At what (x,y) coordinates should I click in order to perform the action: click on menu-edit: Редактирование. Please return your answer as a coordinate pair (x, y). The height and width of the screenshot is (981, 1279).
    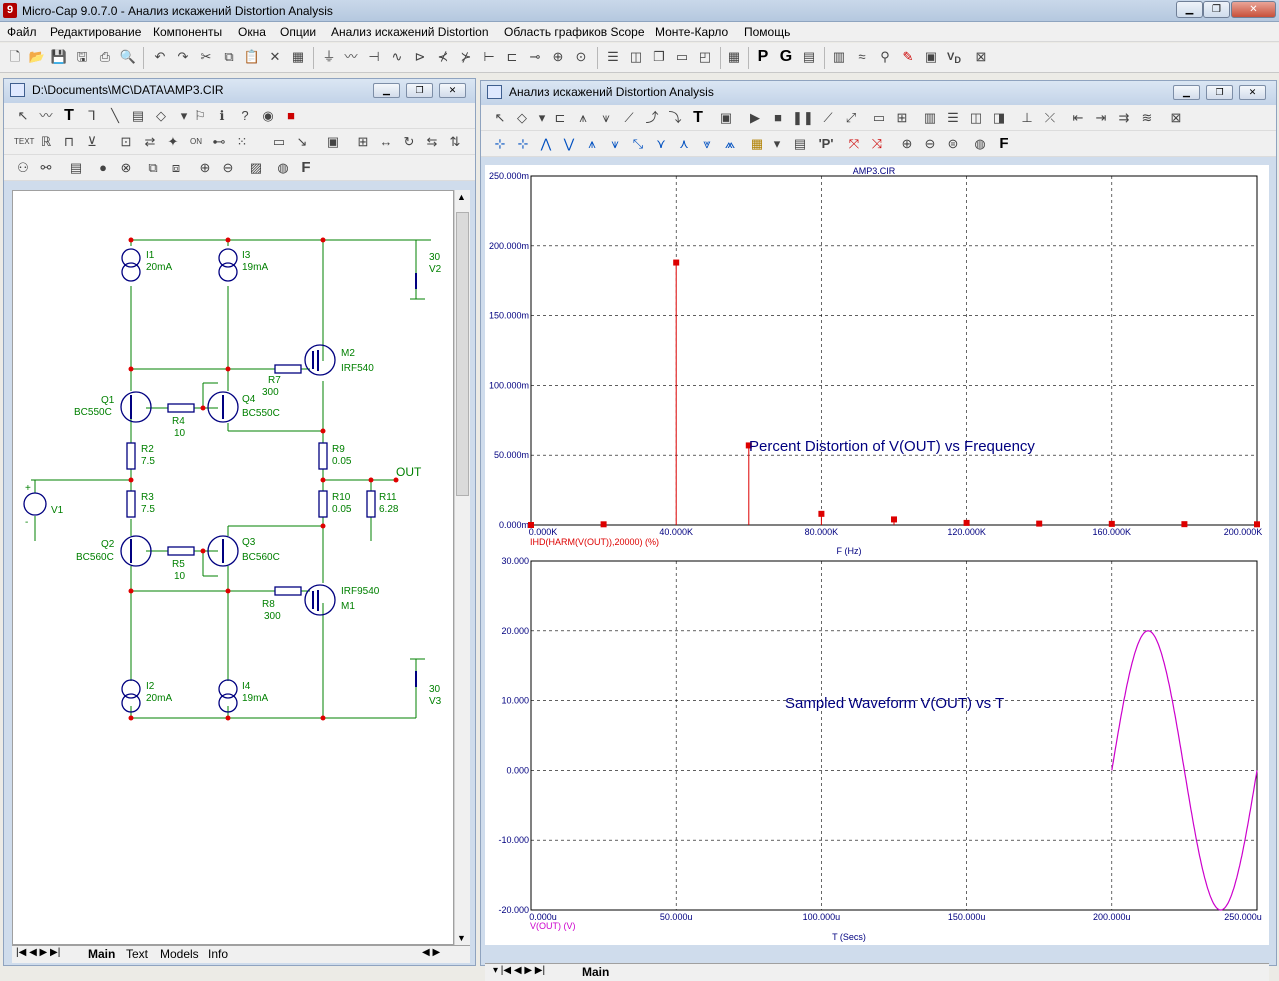
    Looking at the image, I should click on (95, 32).